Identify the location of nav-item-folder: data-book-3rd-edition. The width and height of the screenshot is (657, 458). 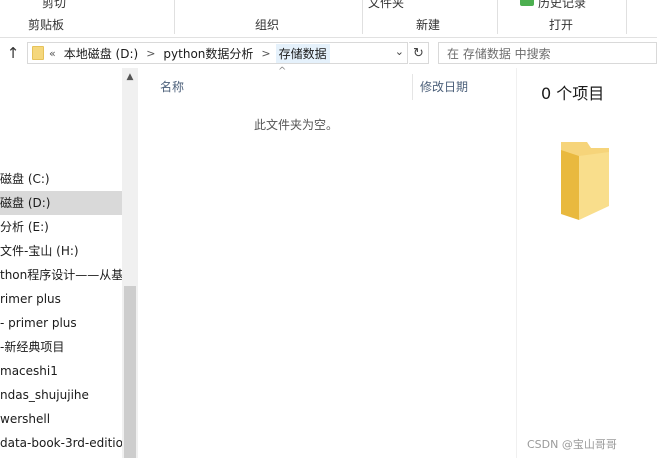
(61, 443).